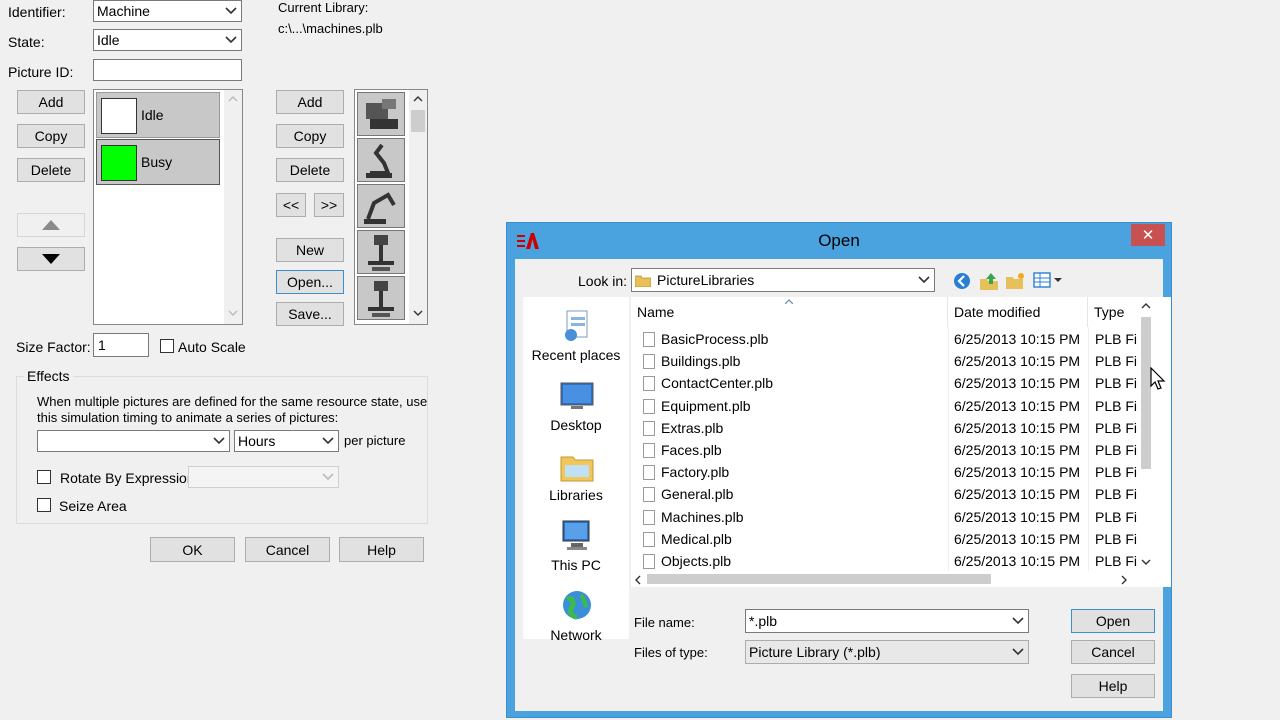 The image size is (1280, 720). Describe the element at coordinates (158, 162) in the screenshot. I see `state-item-busy: Busy` at that location.